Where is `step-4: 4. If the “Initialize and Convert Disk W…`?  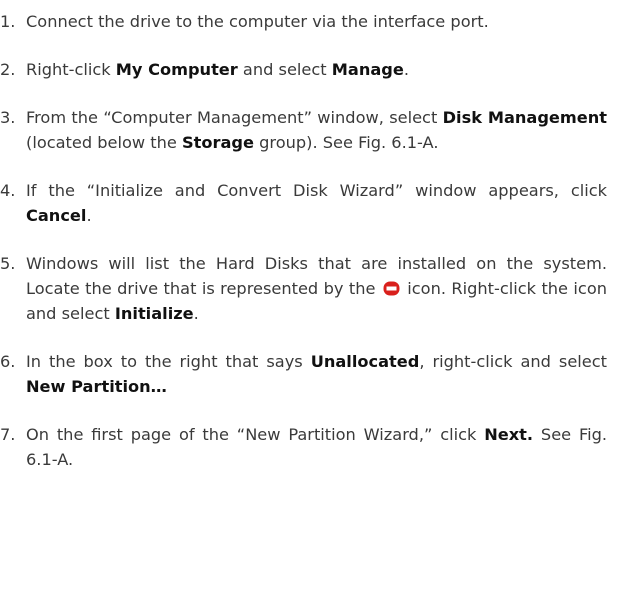 step-4: 4. If the “Initialize and Convert Disk W… is located at coordinates (303, 203).